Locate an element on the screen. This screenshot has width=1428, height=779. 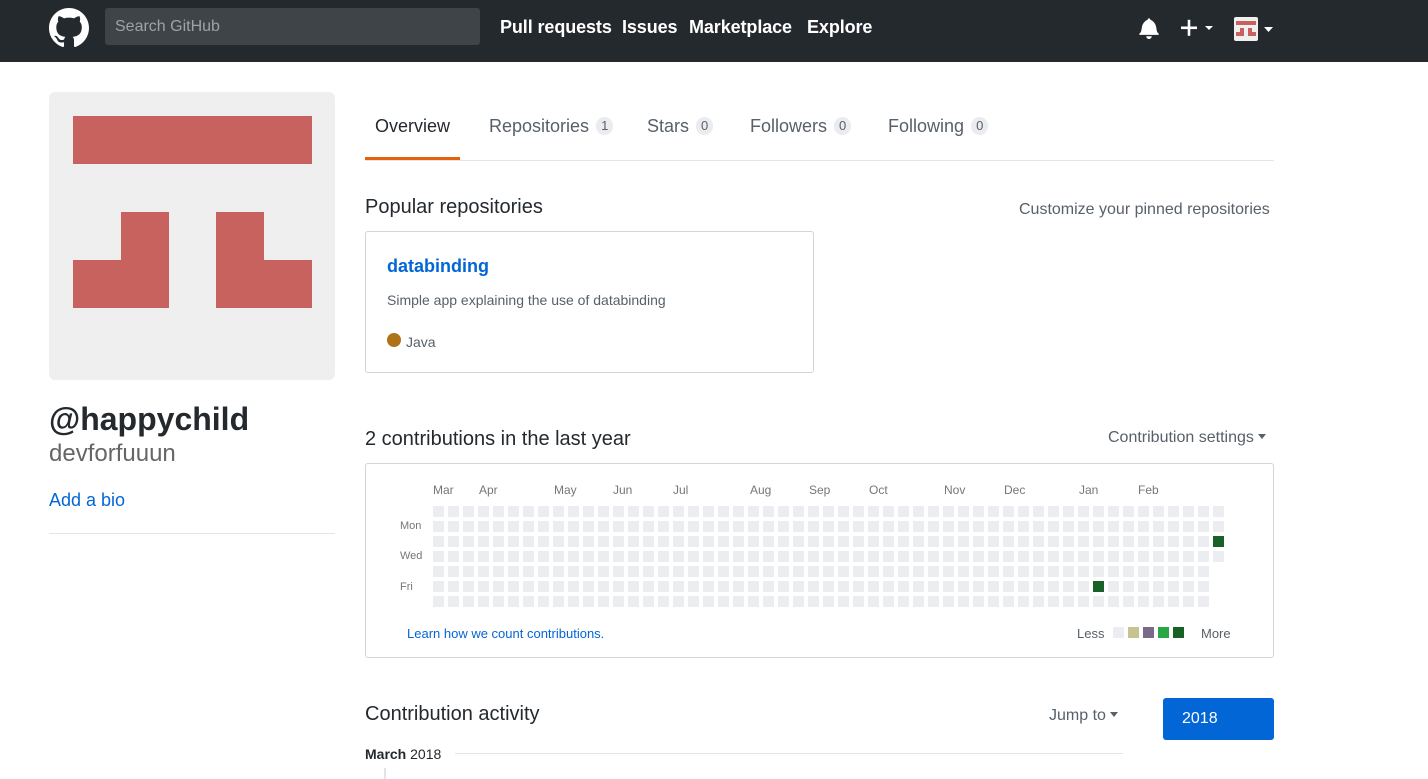
search-input is located at coordinates (292, 26).